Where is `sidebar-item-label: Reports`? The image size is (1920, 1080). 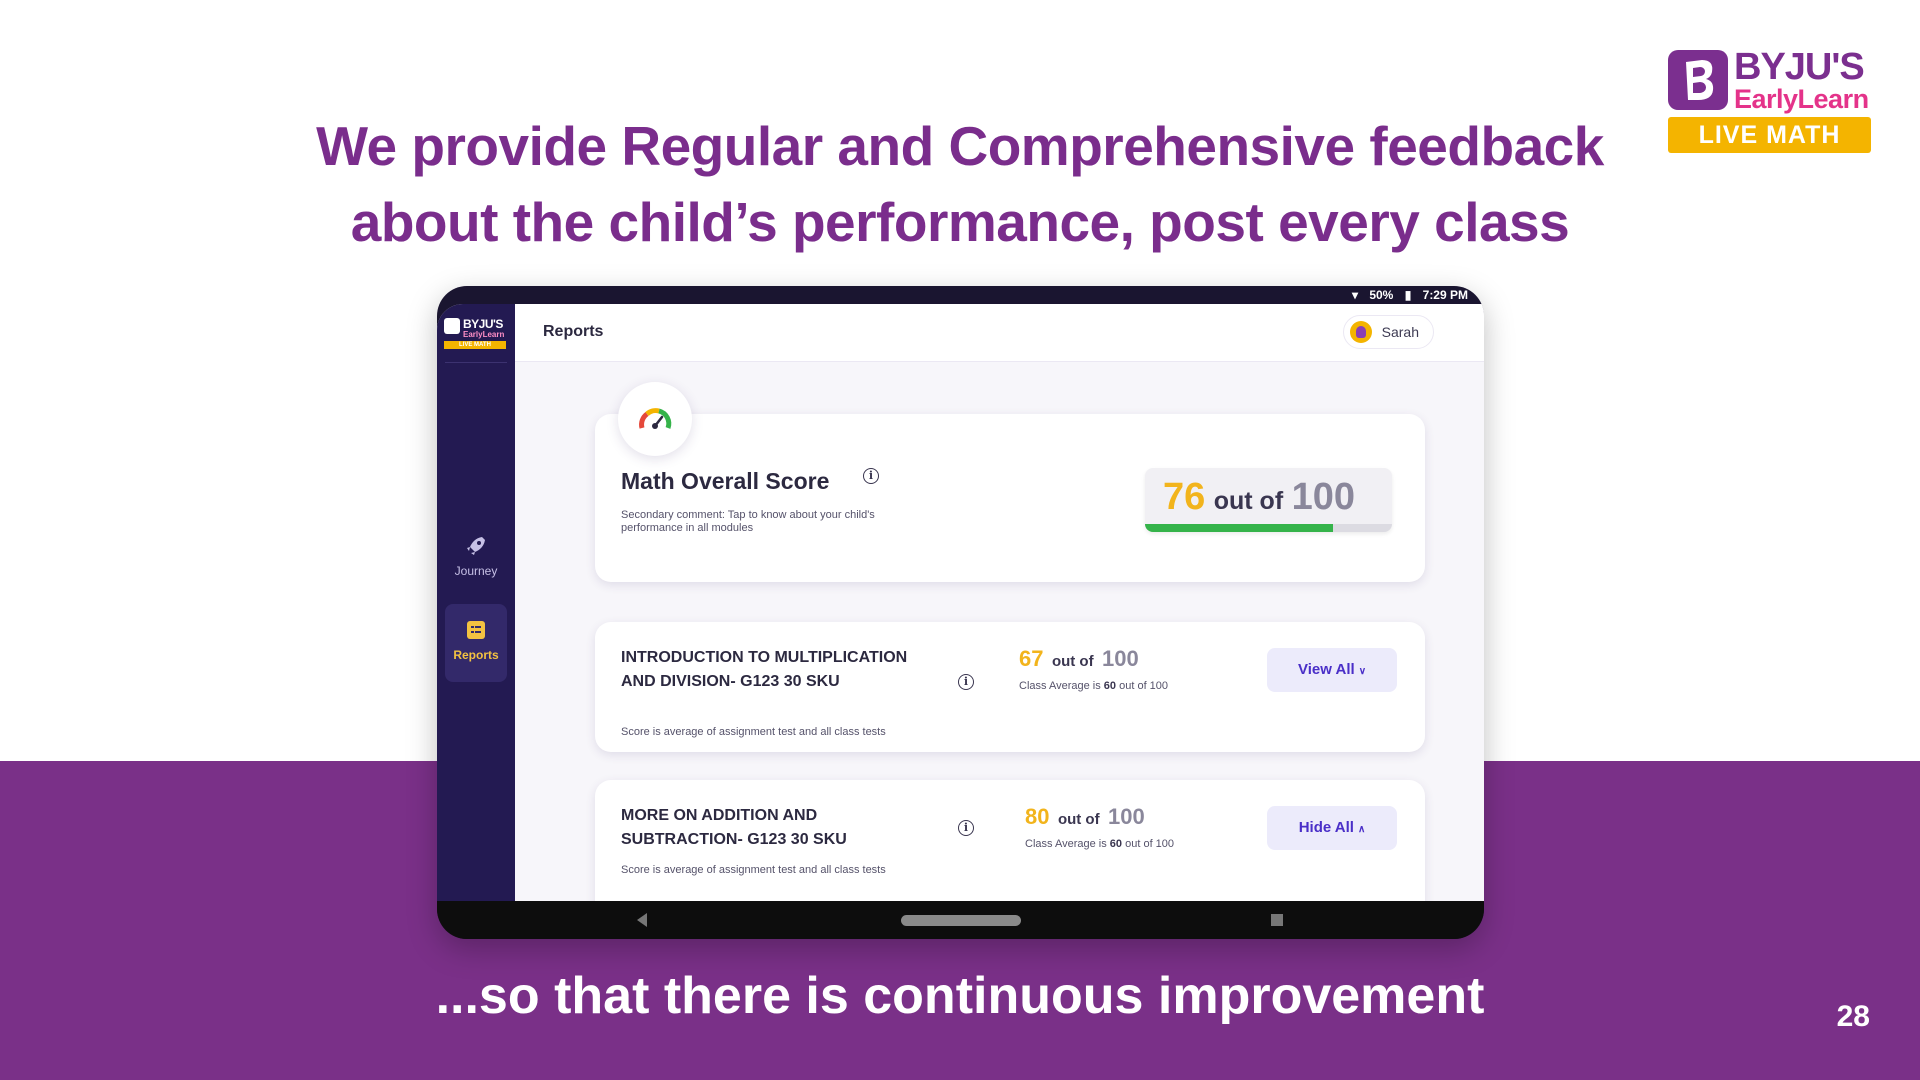
sidebar-item-label: Reports is located at coordinates (476, 655).